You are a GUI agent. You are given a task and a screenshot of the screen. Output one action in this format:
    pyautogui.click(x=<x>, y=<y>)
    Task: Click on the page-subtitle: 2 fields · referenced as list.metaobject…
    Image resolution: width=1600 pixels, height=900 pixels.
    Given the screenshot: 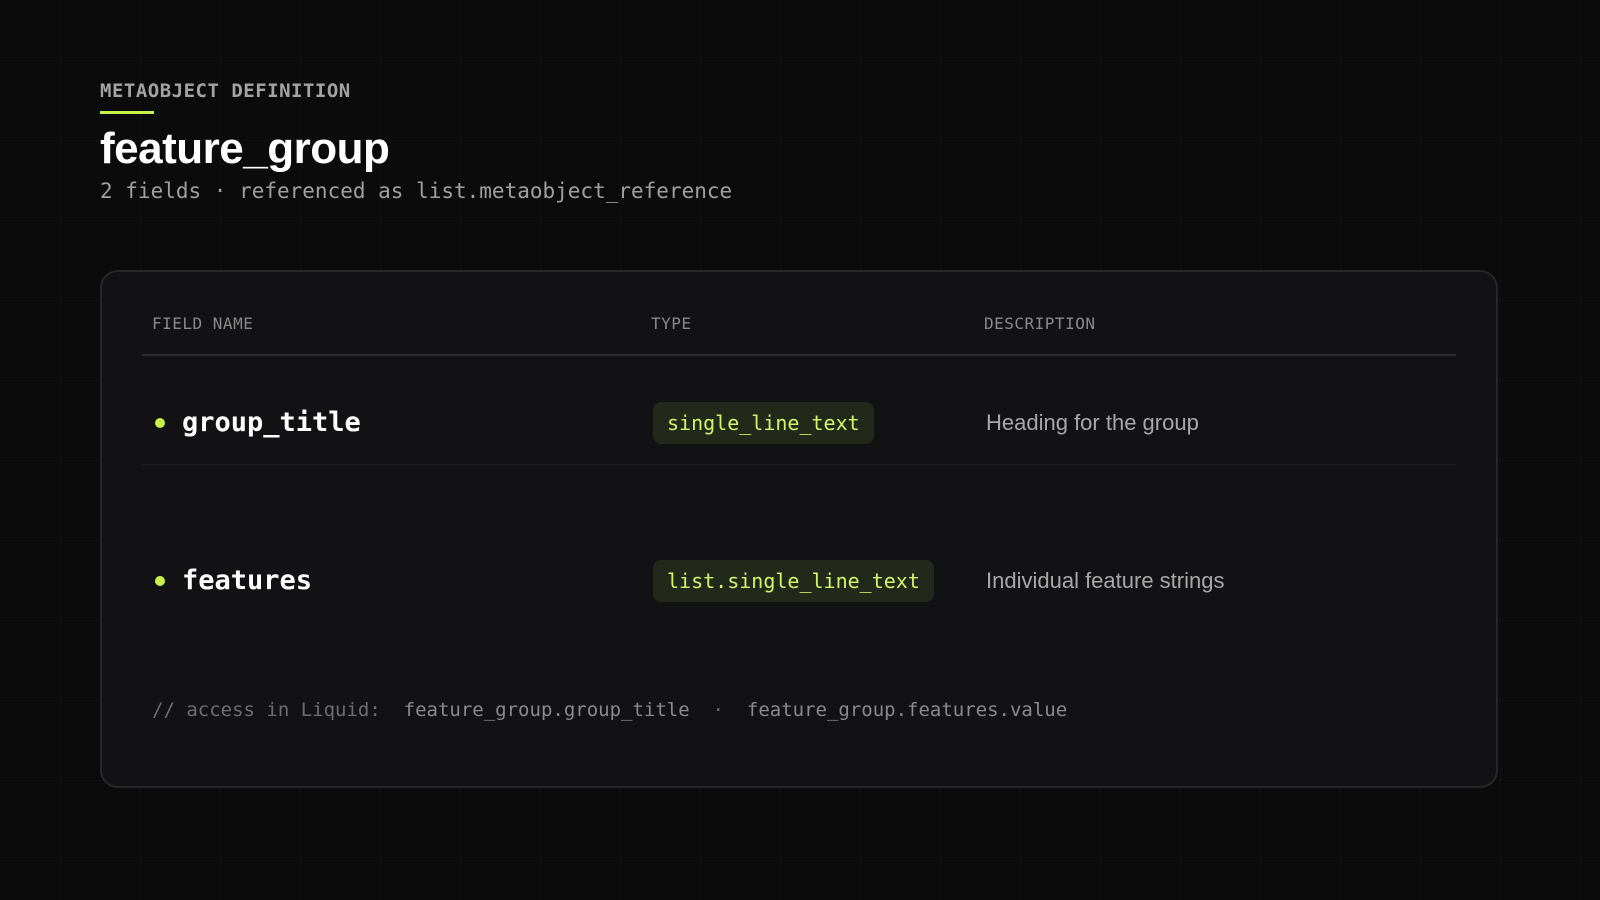 What is the action you would take?
    pyautogui.click(x=416, y=191)
    